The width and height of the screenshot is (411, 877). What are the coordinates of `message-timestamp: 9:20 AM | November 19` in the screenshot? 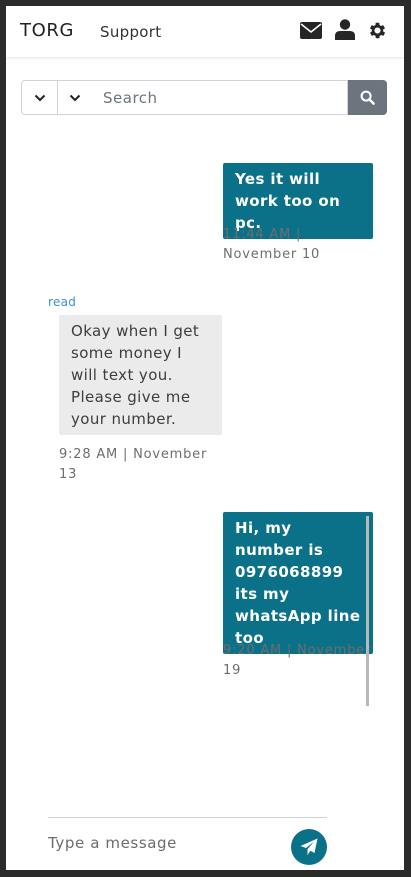 It's located at (303, 661).